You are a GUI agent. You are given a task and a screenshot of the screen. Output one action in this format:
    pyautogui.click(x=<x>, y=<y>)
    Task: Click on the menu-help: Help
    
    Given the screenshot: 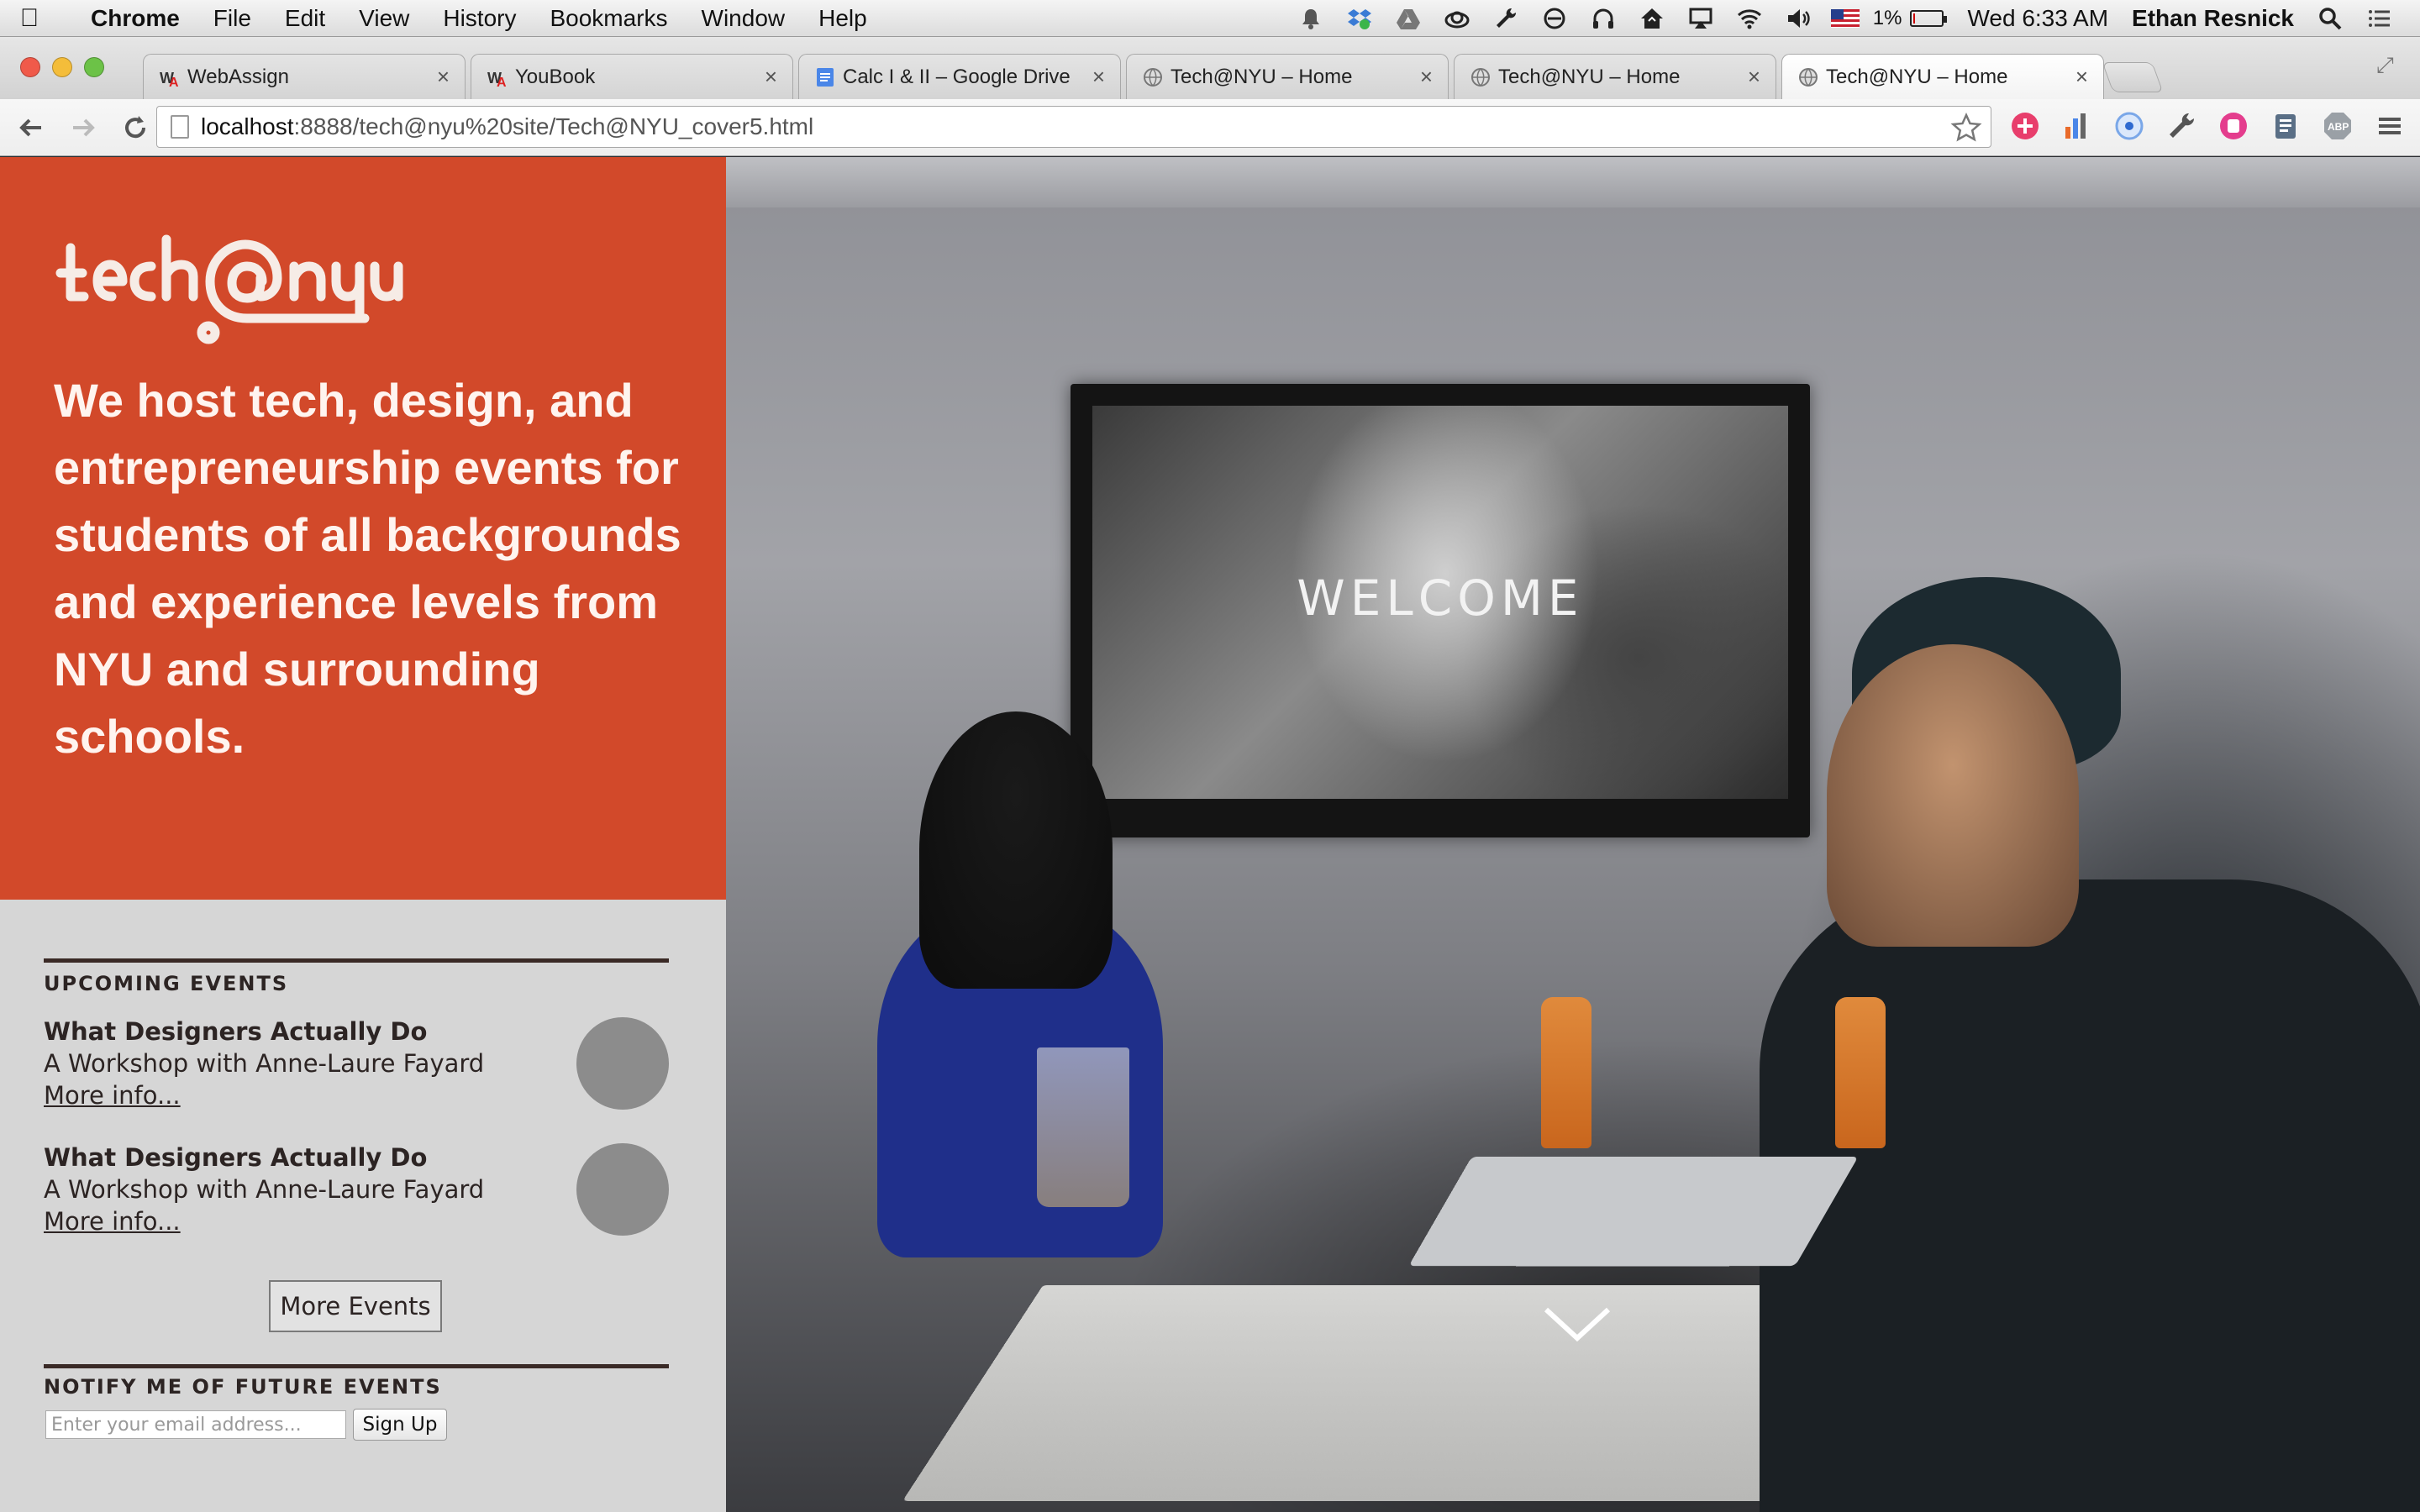 What is the action you would take?
    pyautogui.click(x=843, y=18)
    